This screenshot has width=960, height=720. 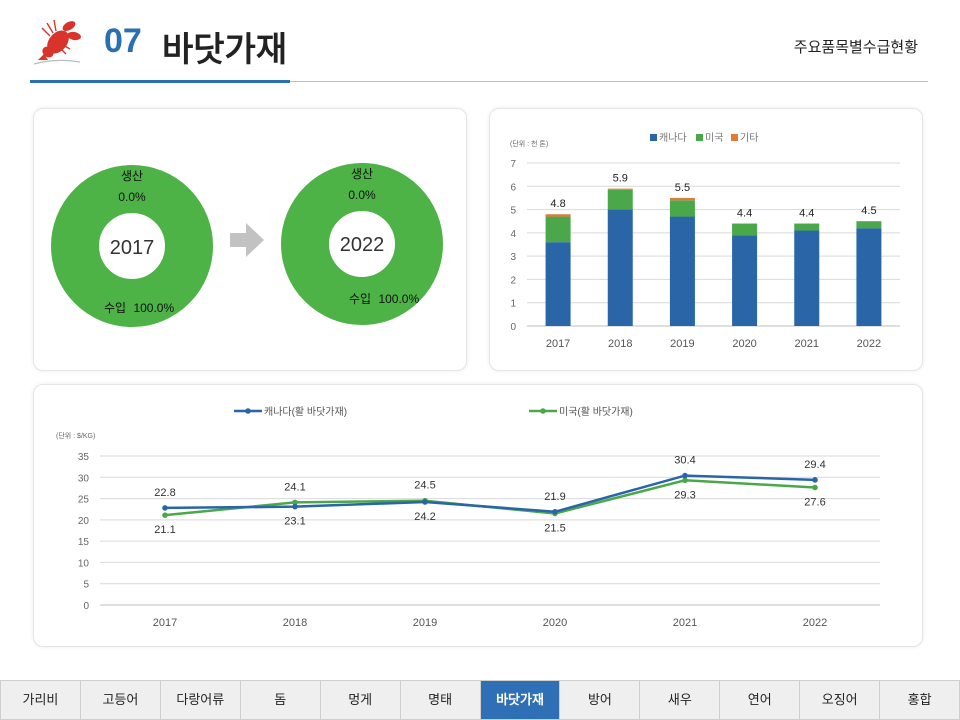 What do you see at coordinates (132, 197) in the screenshot?
I see `donut-2017-production-value: 0.0%` at bounding box center [132, 197].